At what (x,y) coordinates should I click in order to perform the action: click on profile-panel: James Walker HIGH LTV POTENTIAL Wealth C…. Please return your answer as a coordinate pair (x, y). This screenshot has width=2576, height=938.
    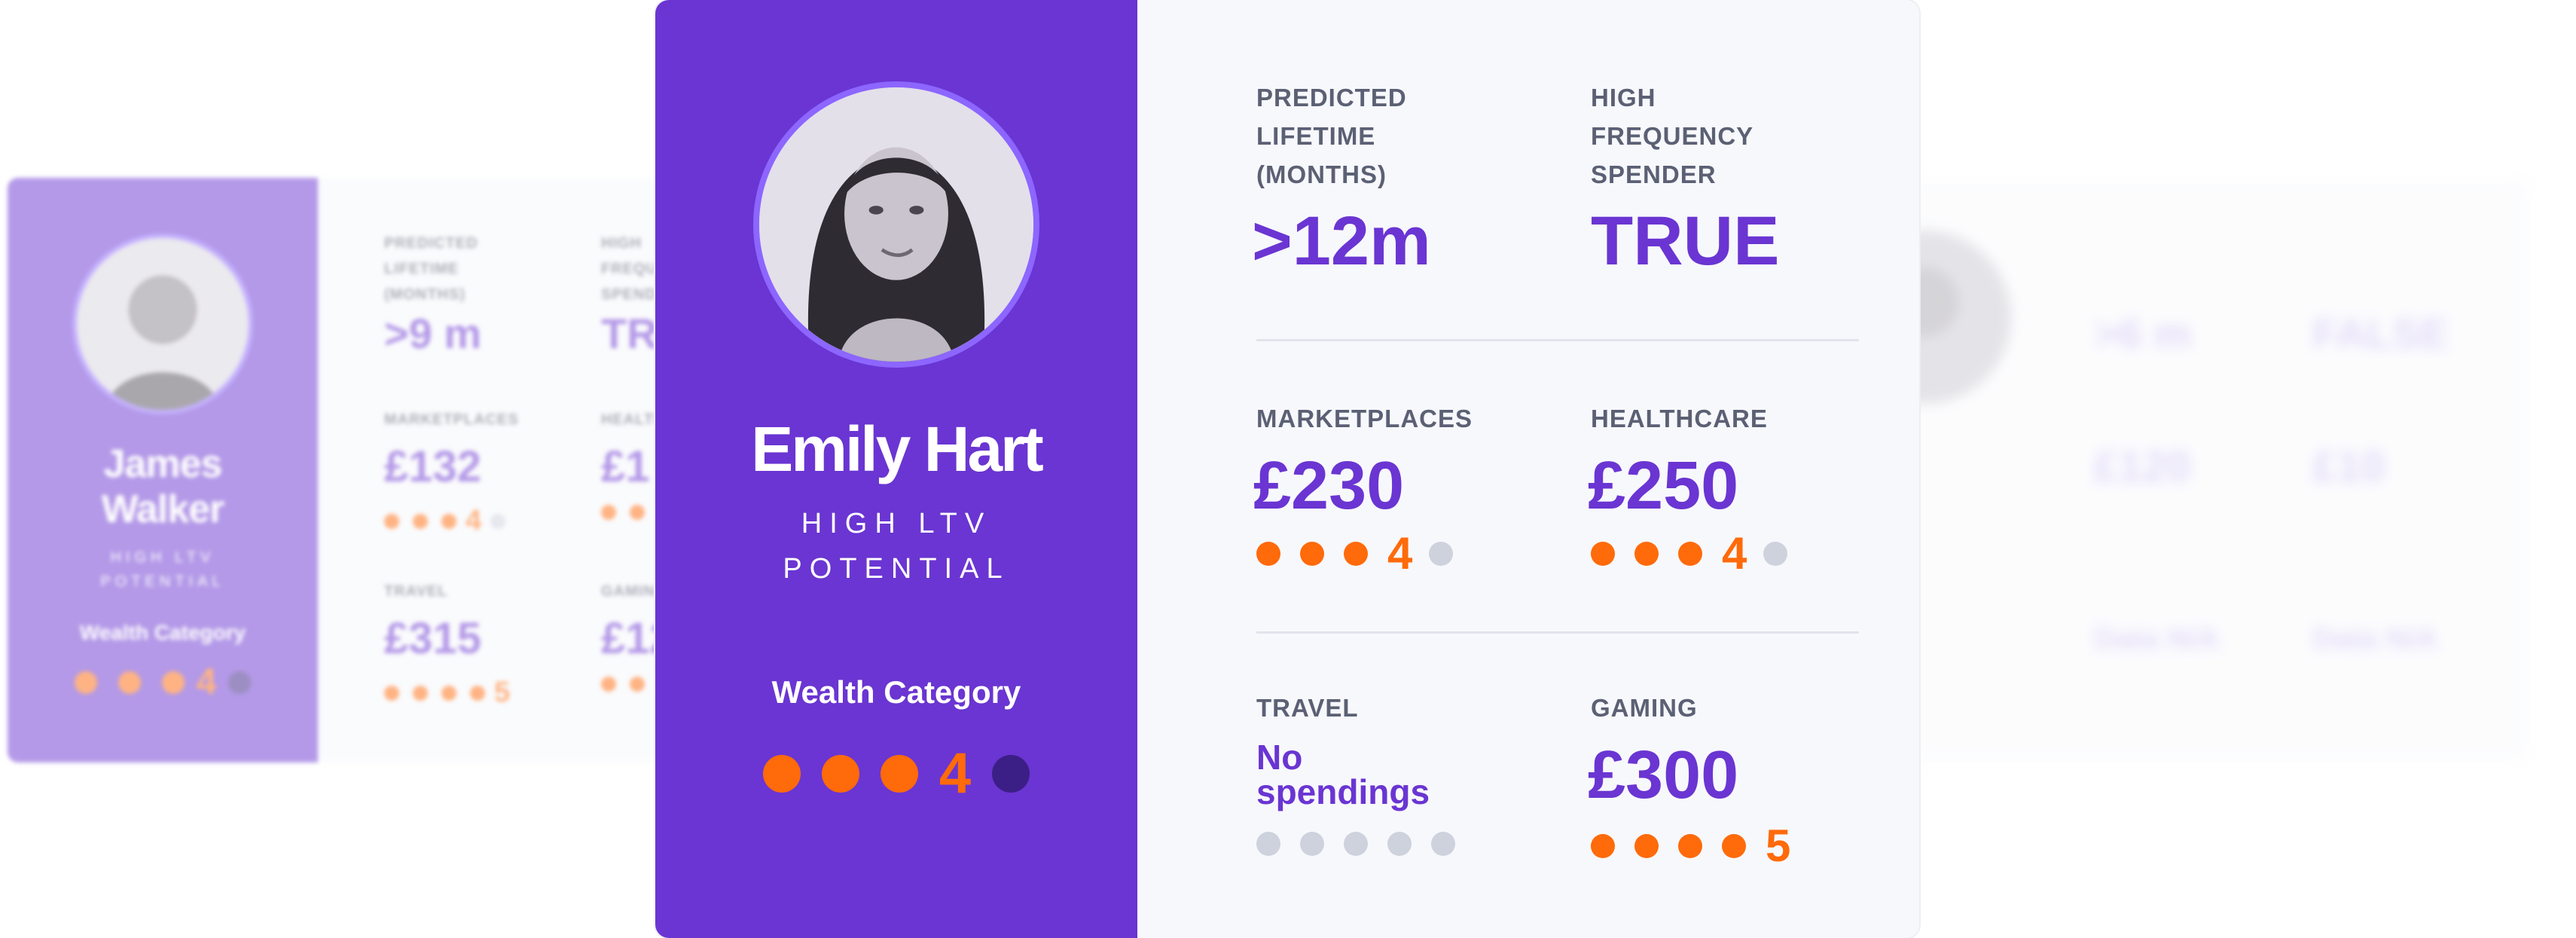
    Looking at the image, I should click on (163, 470).